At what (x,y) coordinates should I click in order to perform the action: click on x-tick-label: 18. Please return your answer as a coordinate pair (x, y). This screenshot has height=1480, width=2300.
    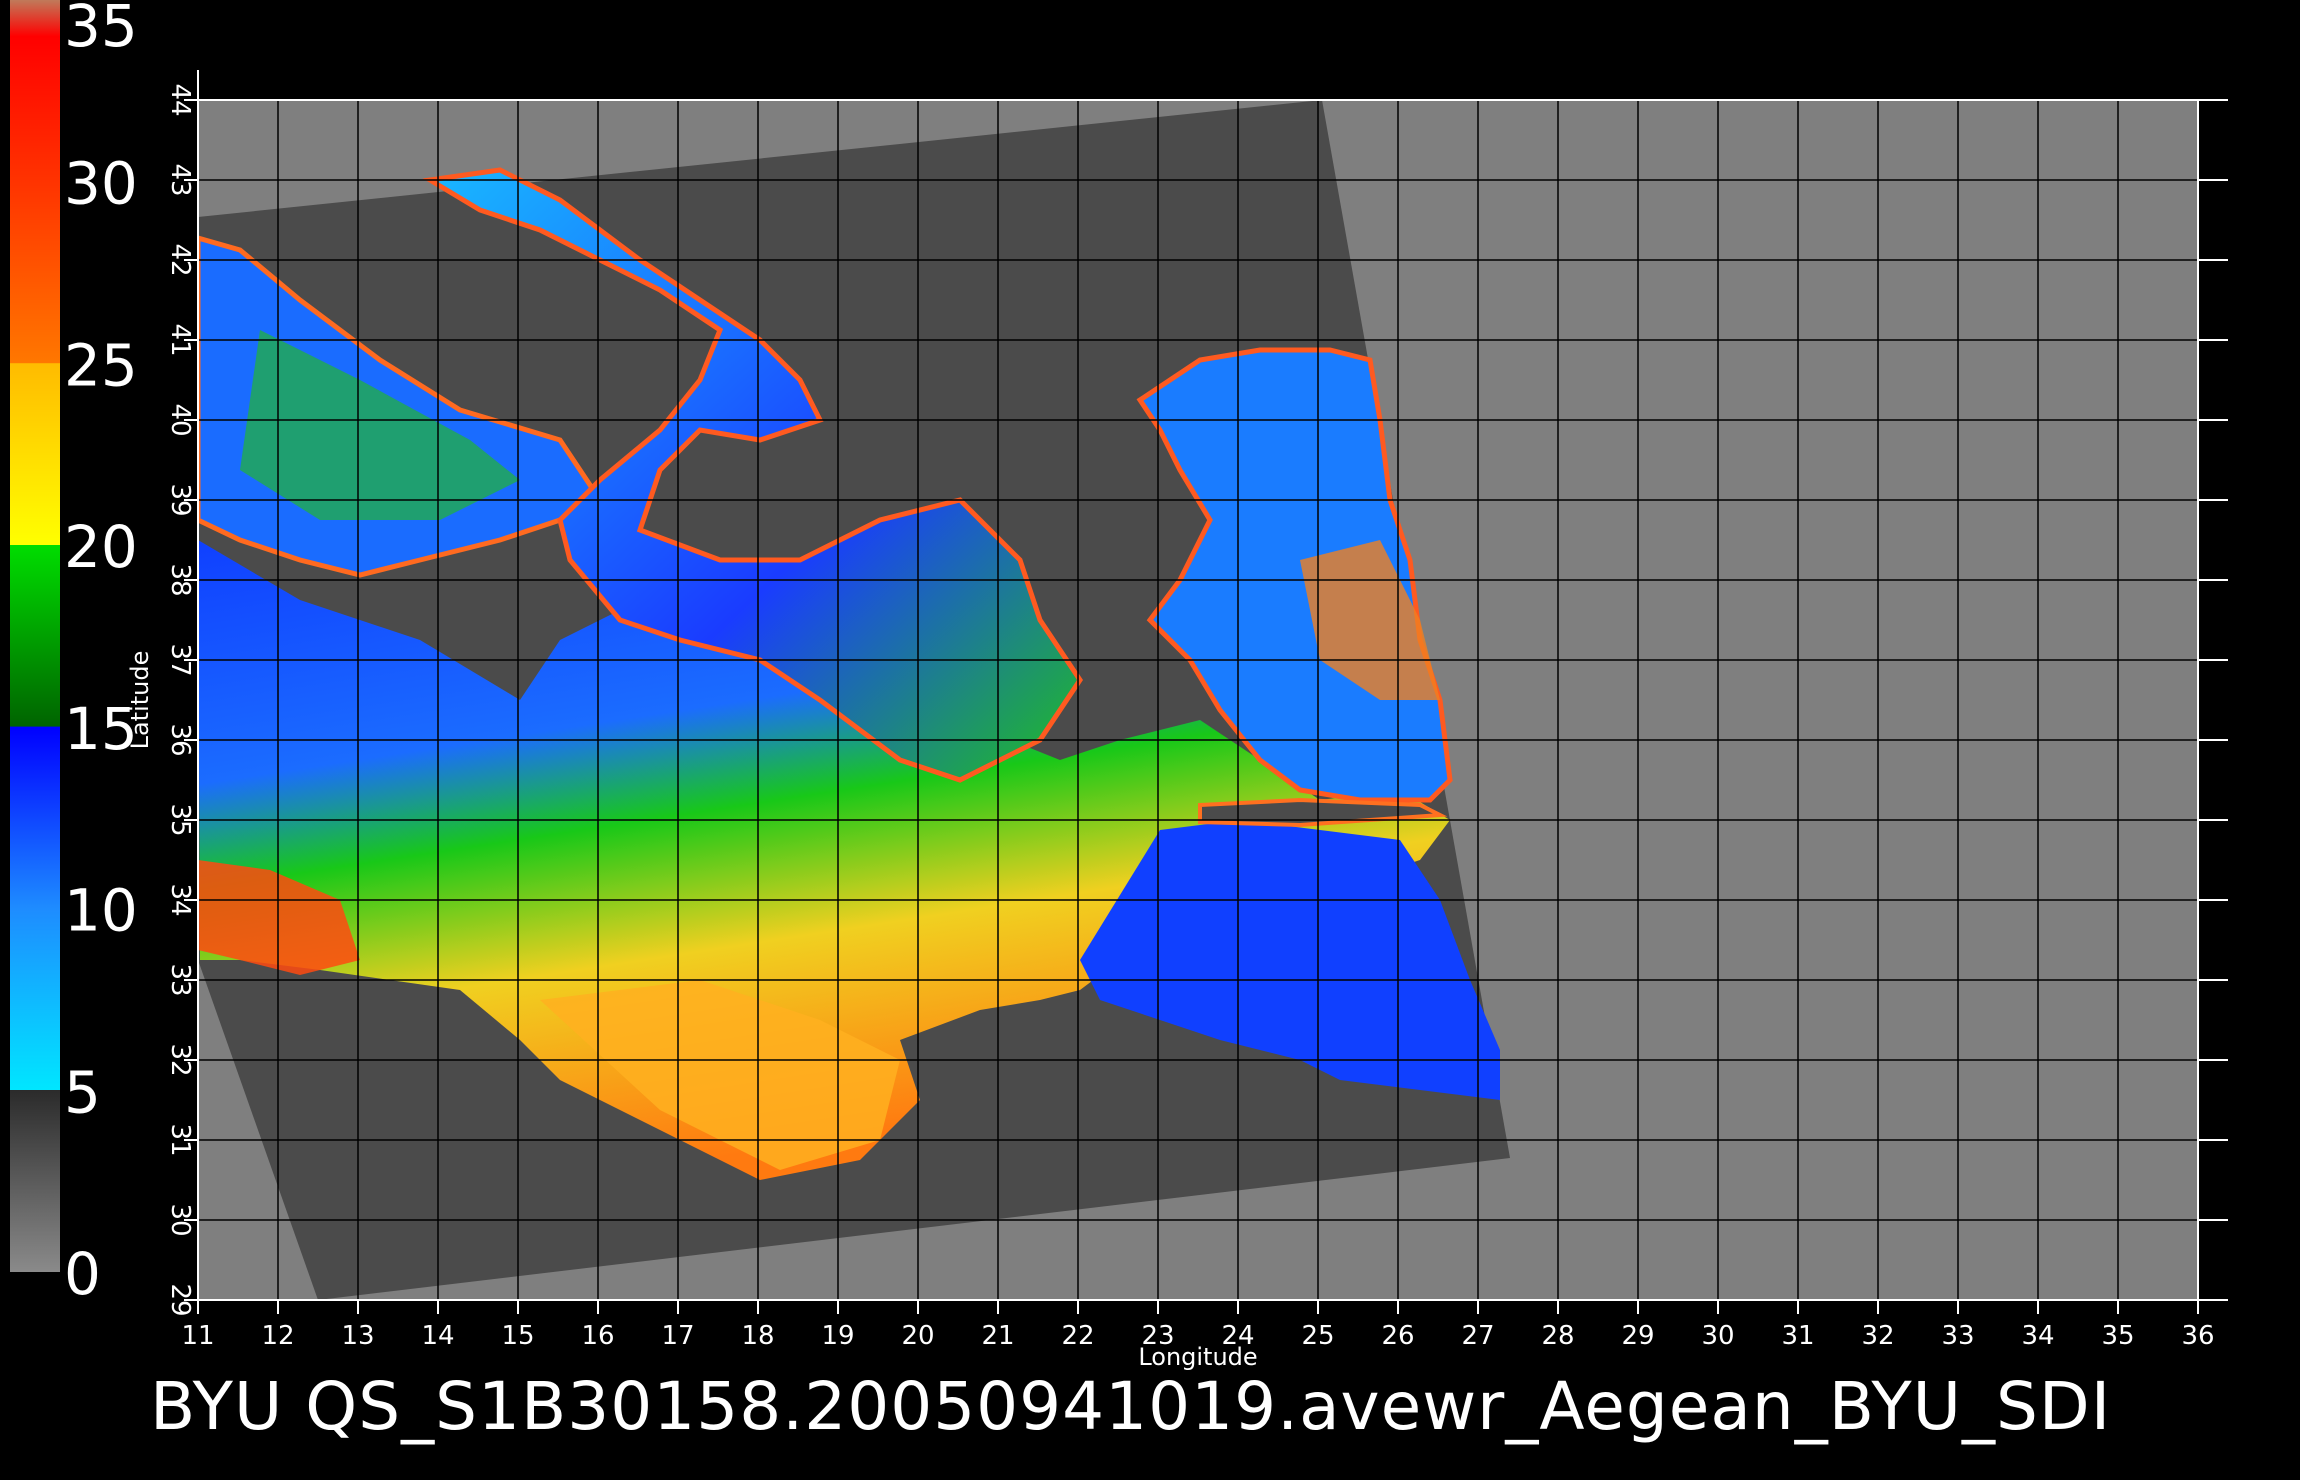
    Looking at the image, I should click on (757, 1336).